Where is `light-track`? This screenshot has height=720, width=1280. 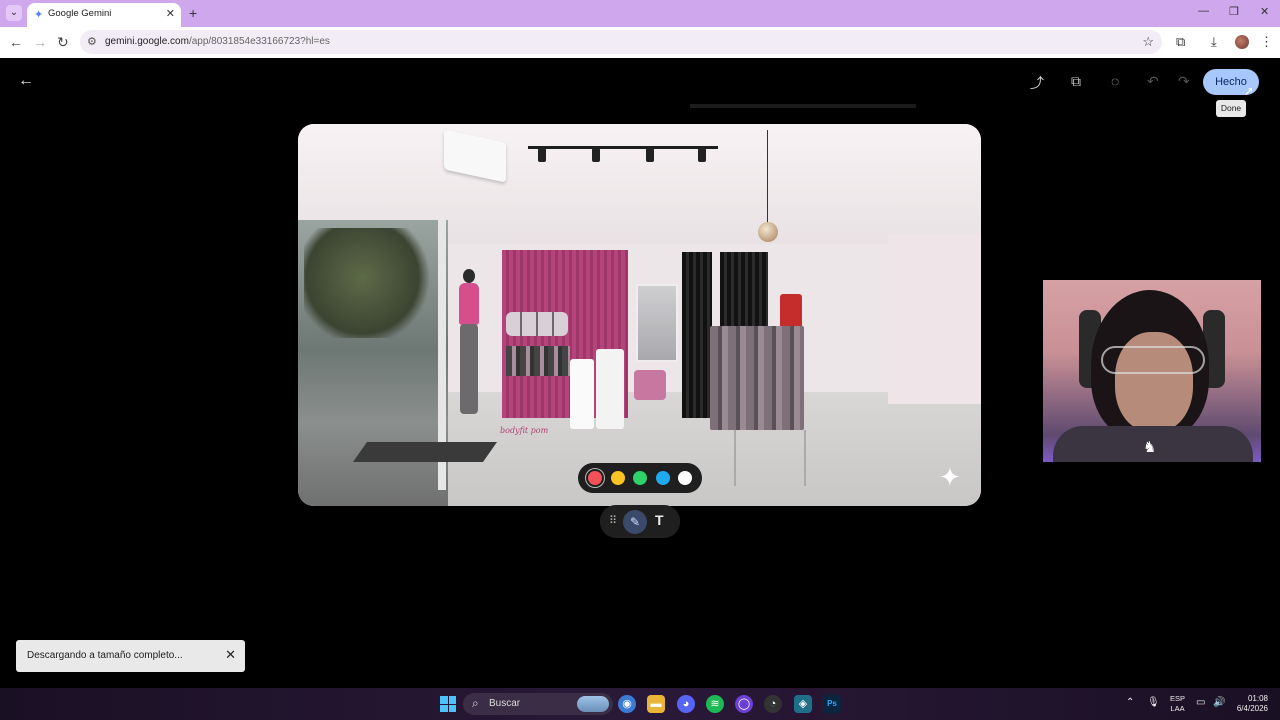
light-track is located at coordinates (623, 147).